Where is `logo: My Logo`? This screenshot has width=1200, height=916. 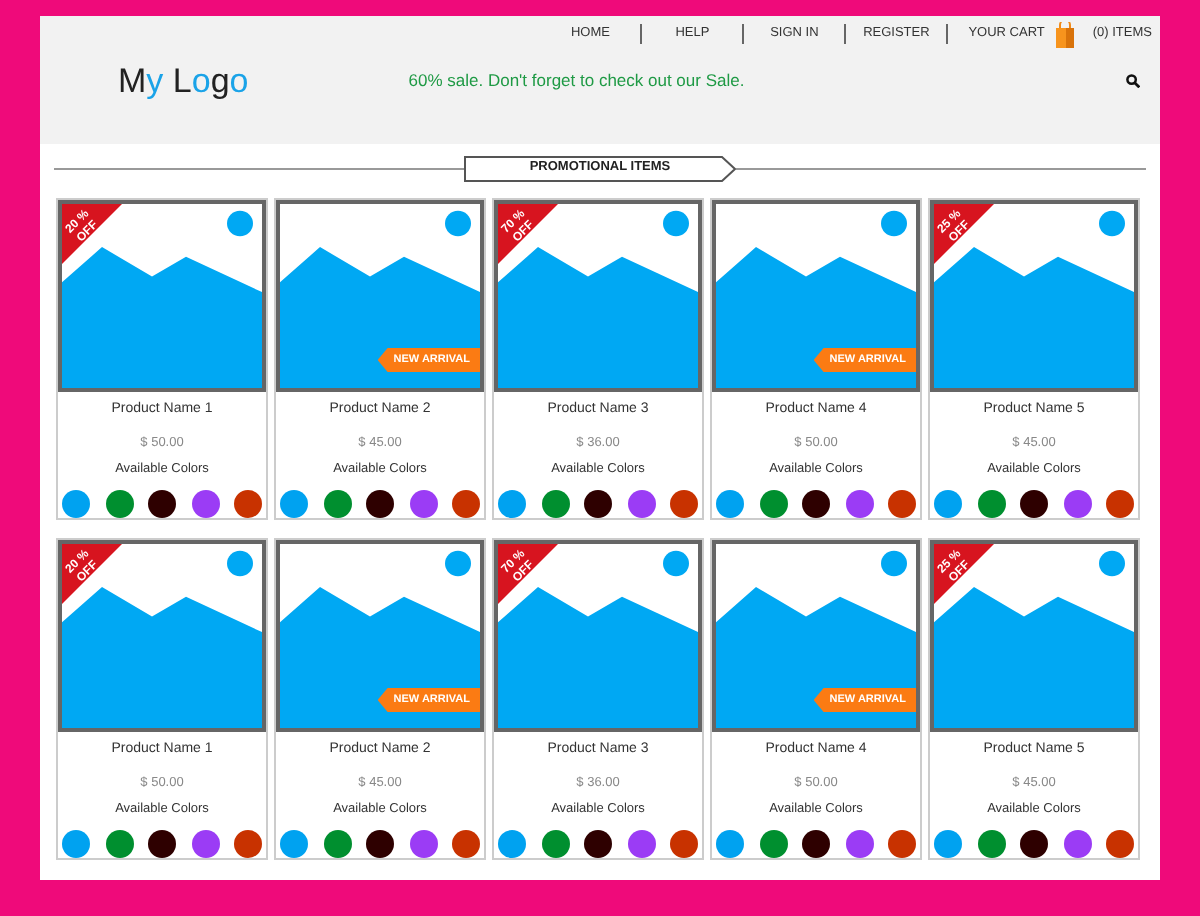
logo: My Logo is located at coordinates (183, 80).